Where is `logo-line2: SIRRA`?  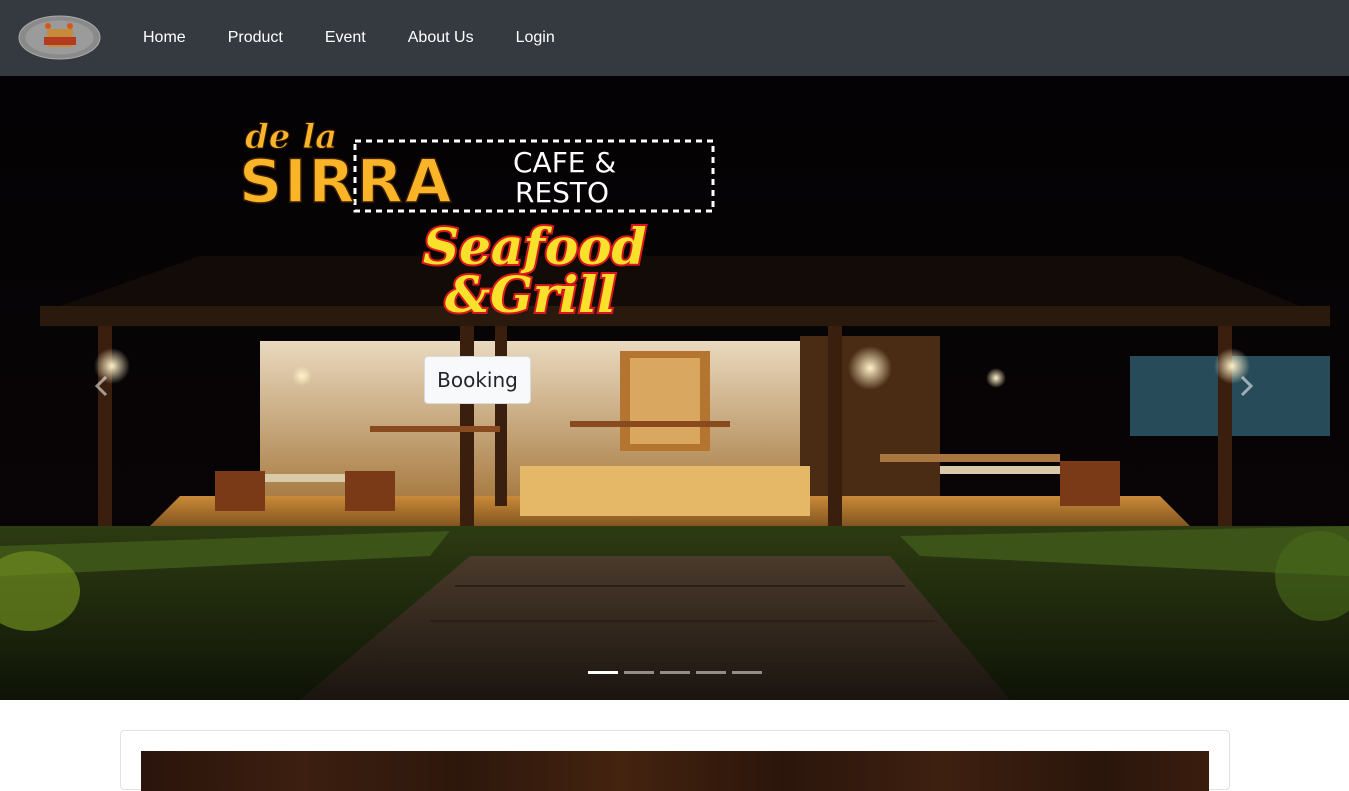
logo-line2: SIRRA is located at coordinates (346, 182).